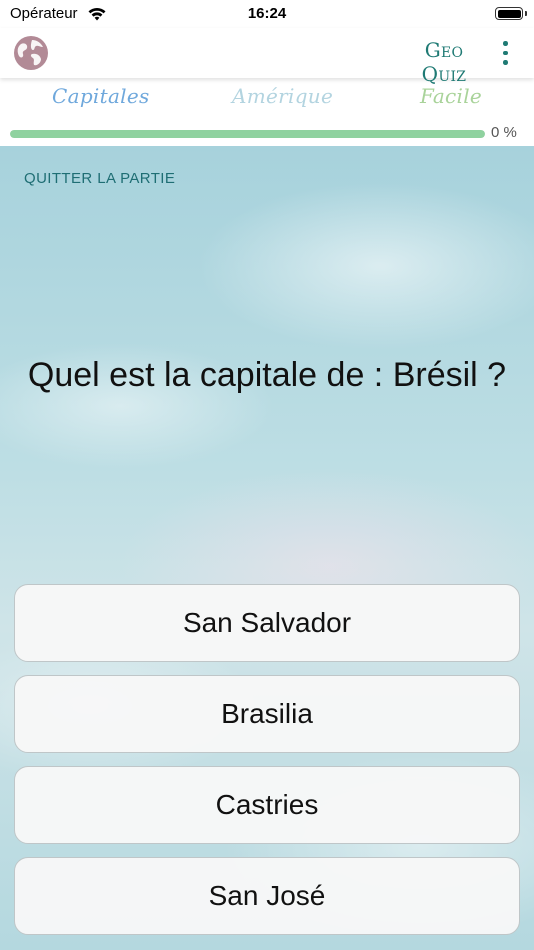  What do you see at coordinates (267, 805) in the screenshot?
I see `answer-button-3: Castries` at bounding box center [267, 805].